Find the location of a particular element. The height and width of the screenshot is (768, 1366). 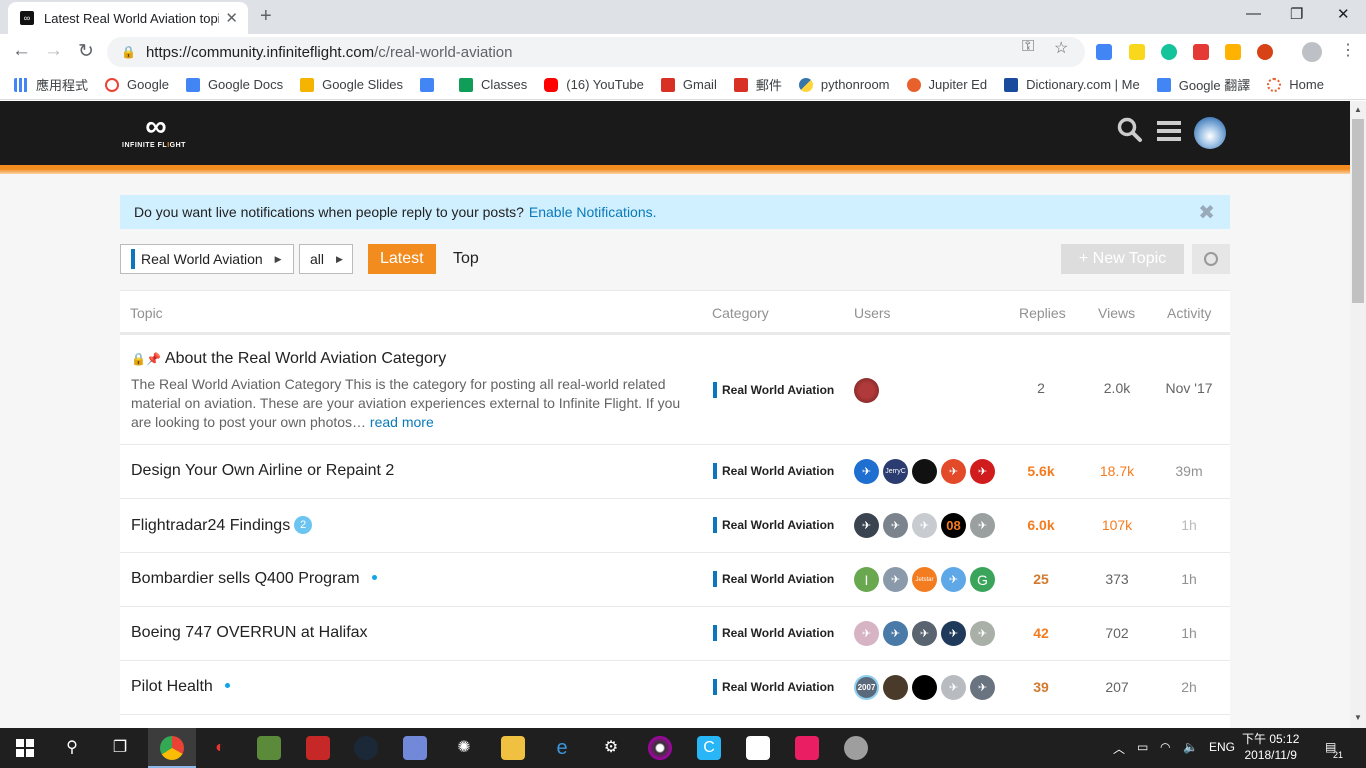

bookmark-google: Google is located at coordinates (137, 84).